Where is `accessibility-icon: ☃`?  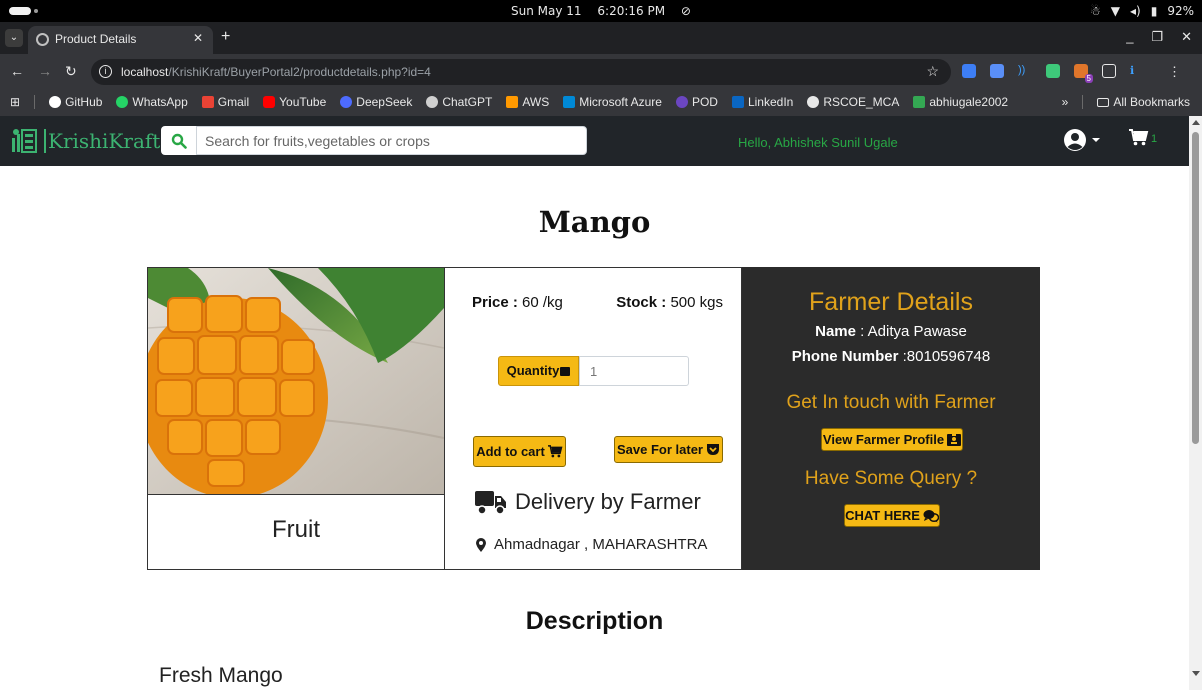 accessibility-icon: ☃ is located at coordinates (1095, 11).